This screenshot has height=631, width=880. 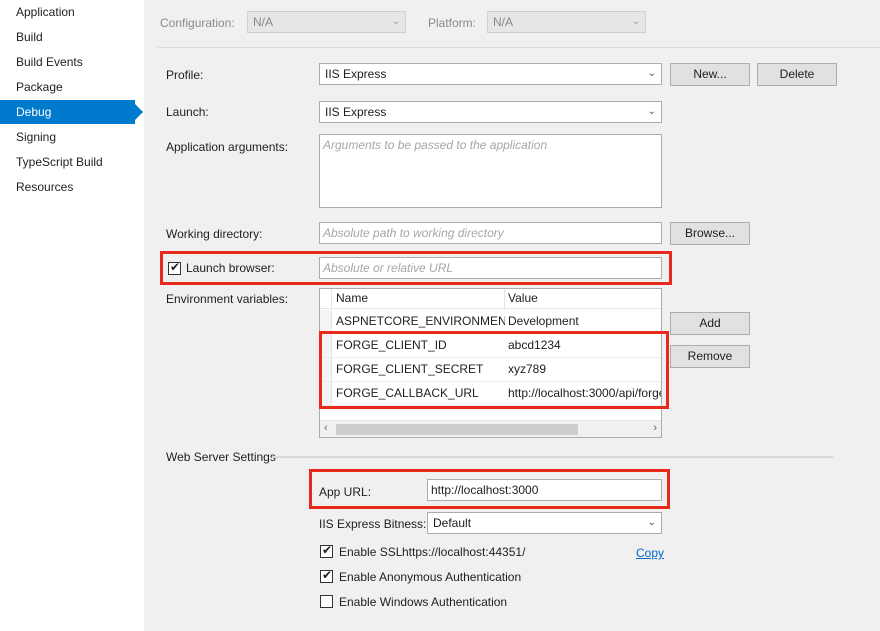 What do you see at coordinates (710, 356) in the screenshot?
I see `remove-env-var-button: Remove` at bounding box center [710, 356].